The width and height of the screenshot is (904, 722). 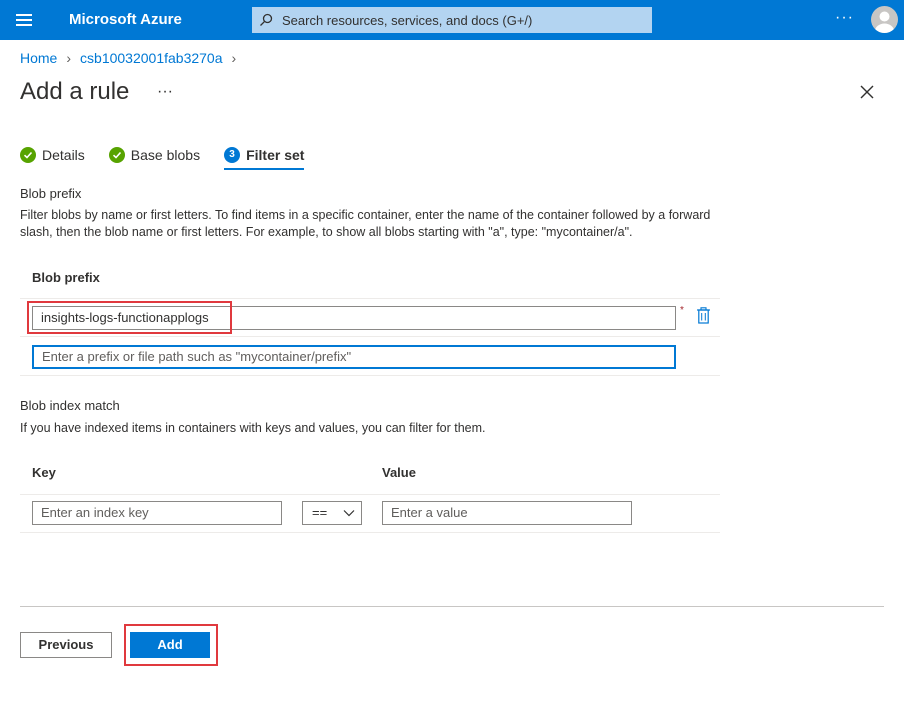 What do you see at coordinates (51, 193) in the screenshot?
I see `blob-prefix-section-label: Blob prefix` at bounding box center [51, 193].